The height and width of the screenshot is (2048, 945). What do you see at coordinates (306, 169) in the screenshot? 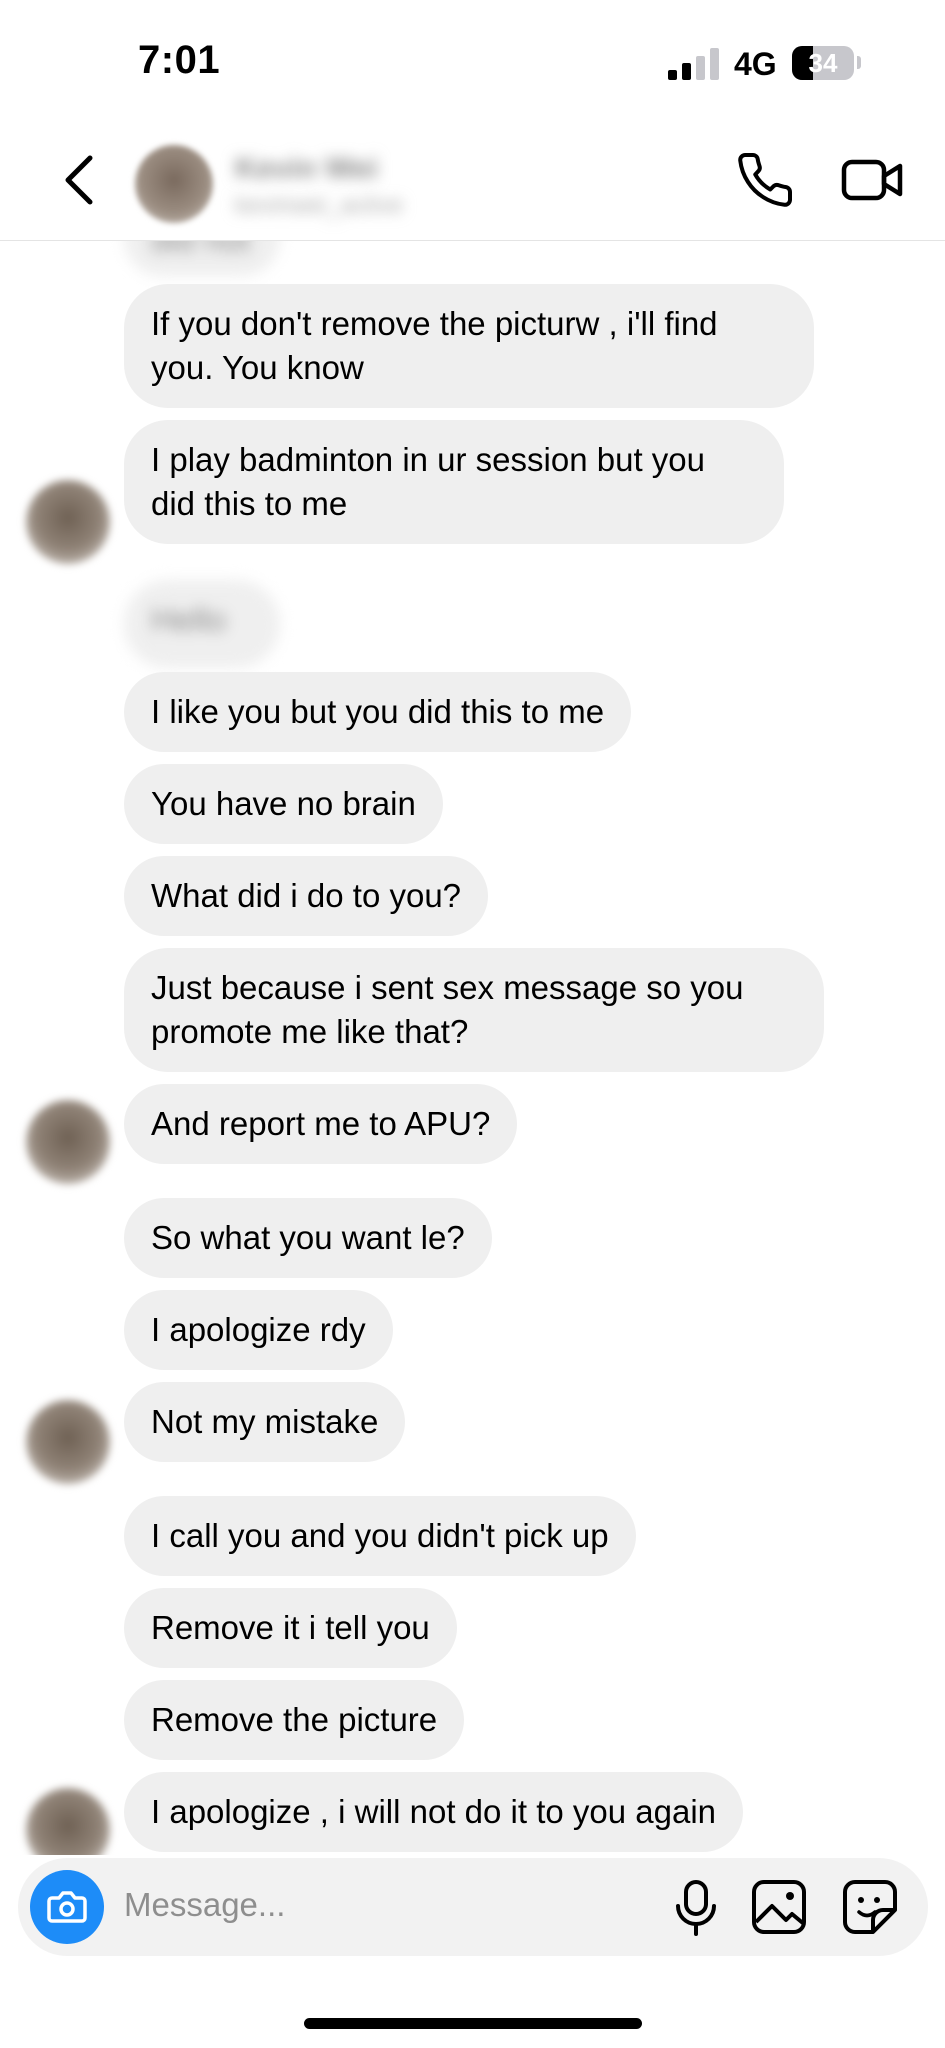
I see `contact-name: Kevin Wei` at bounding box center [306, 169].